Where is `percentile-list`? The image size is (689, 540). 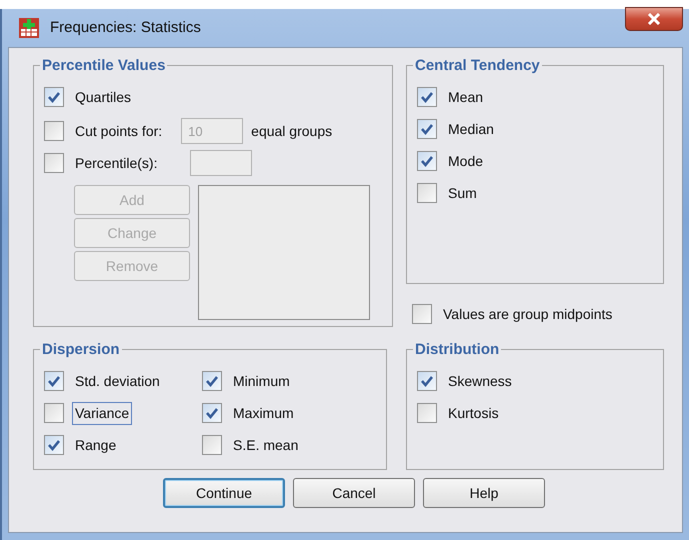 percentile-list is located at coordinates (284, 252).